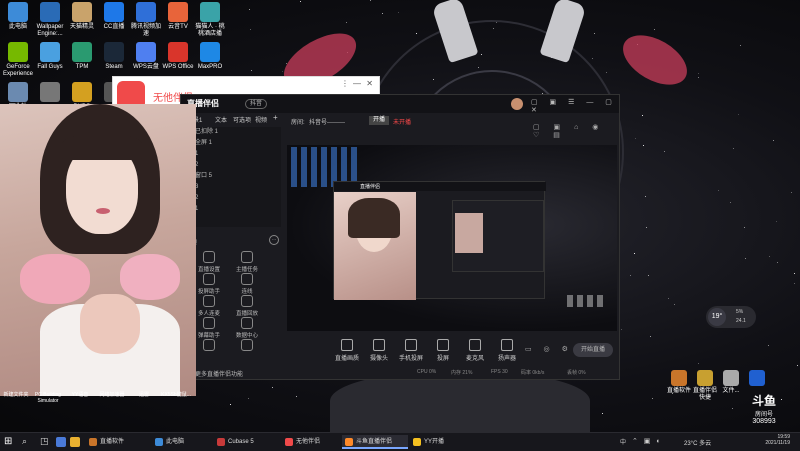  What do you see at coordinates (209, 284) in the screenshot?
I see `tool-button: 投屏助手` at bounding box center [209, 284].